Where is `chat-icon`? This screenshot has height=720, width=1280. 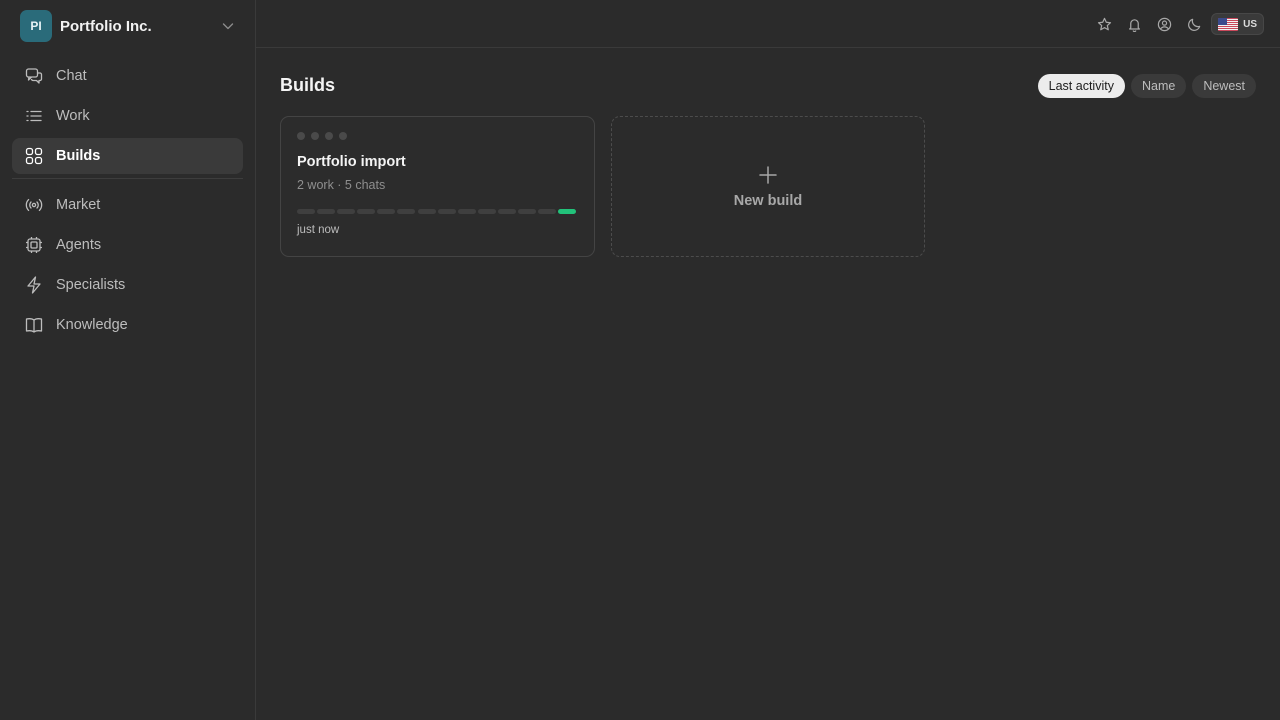 chat-icon is located at coordinates (34, 76).